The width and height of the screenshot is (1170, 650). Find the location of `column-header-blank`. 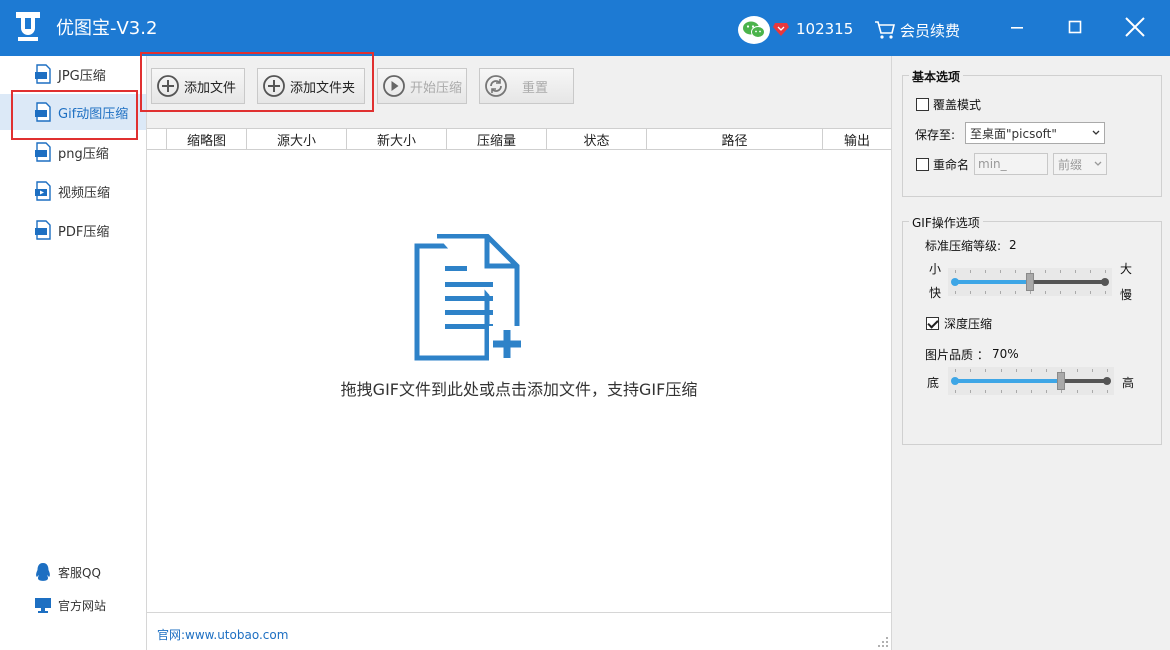

column-header-blank is located at coordinates (157, 139).